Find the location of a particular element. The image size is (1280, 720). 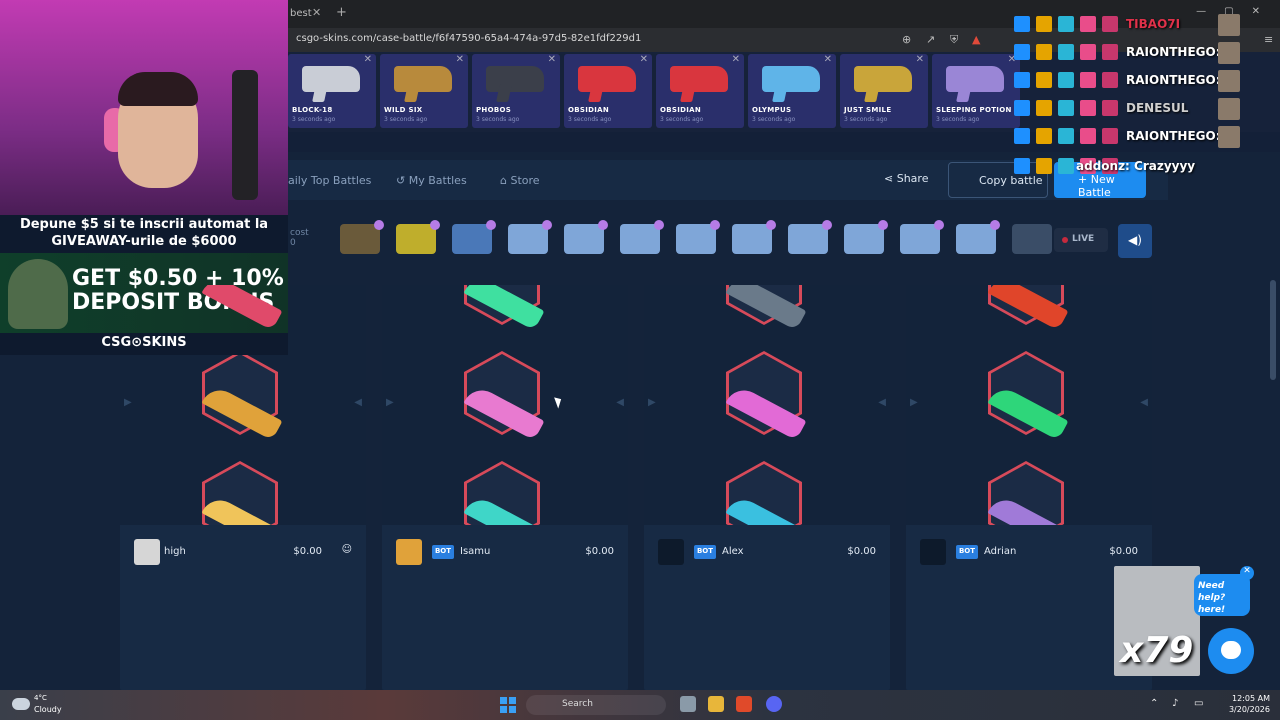

share-label: Share is located at coordinates (912, 178).